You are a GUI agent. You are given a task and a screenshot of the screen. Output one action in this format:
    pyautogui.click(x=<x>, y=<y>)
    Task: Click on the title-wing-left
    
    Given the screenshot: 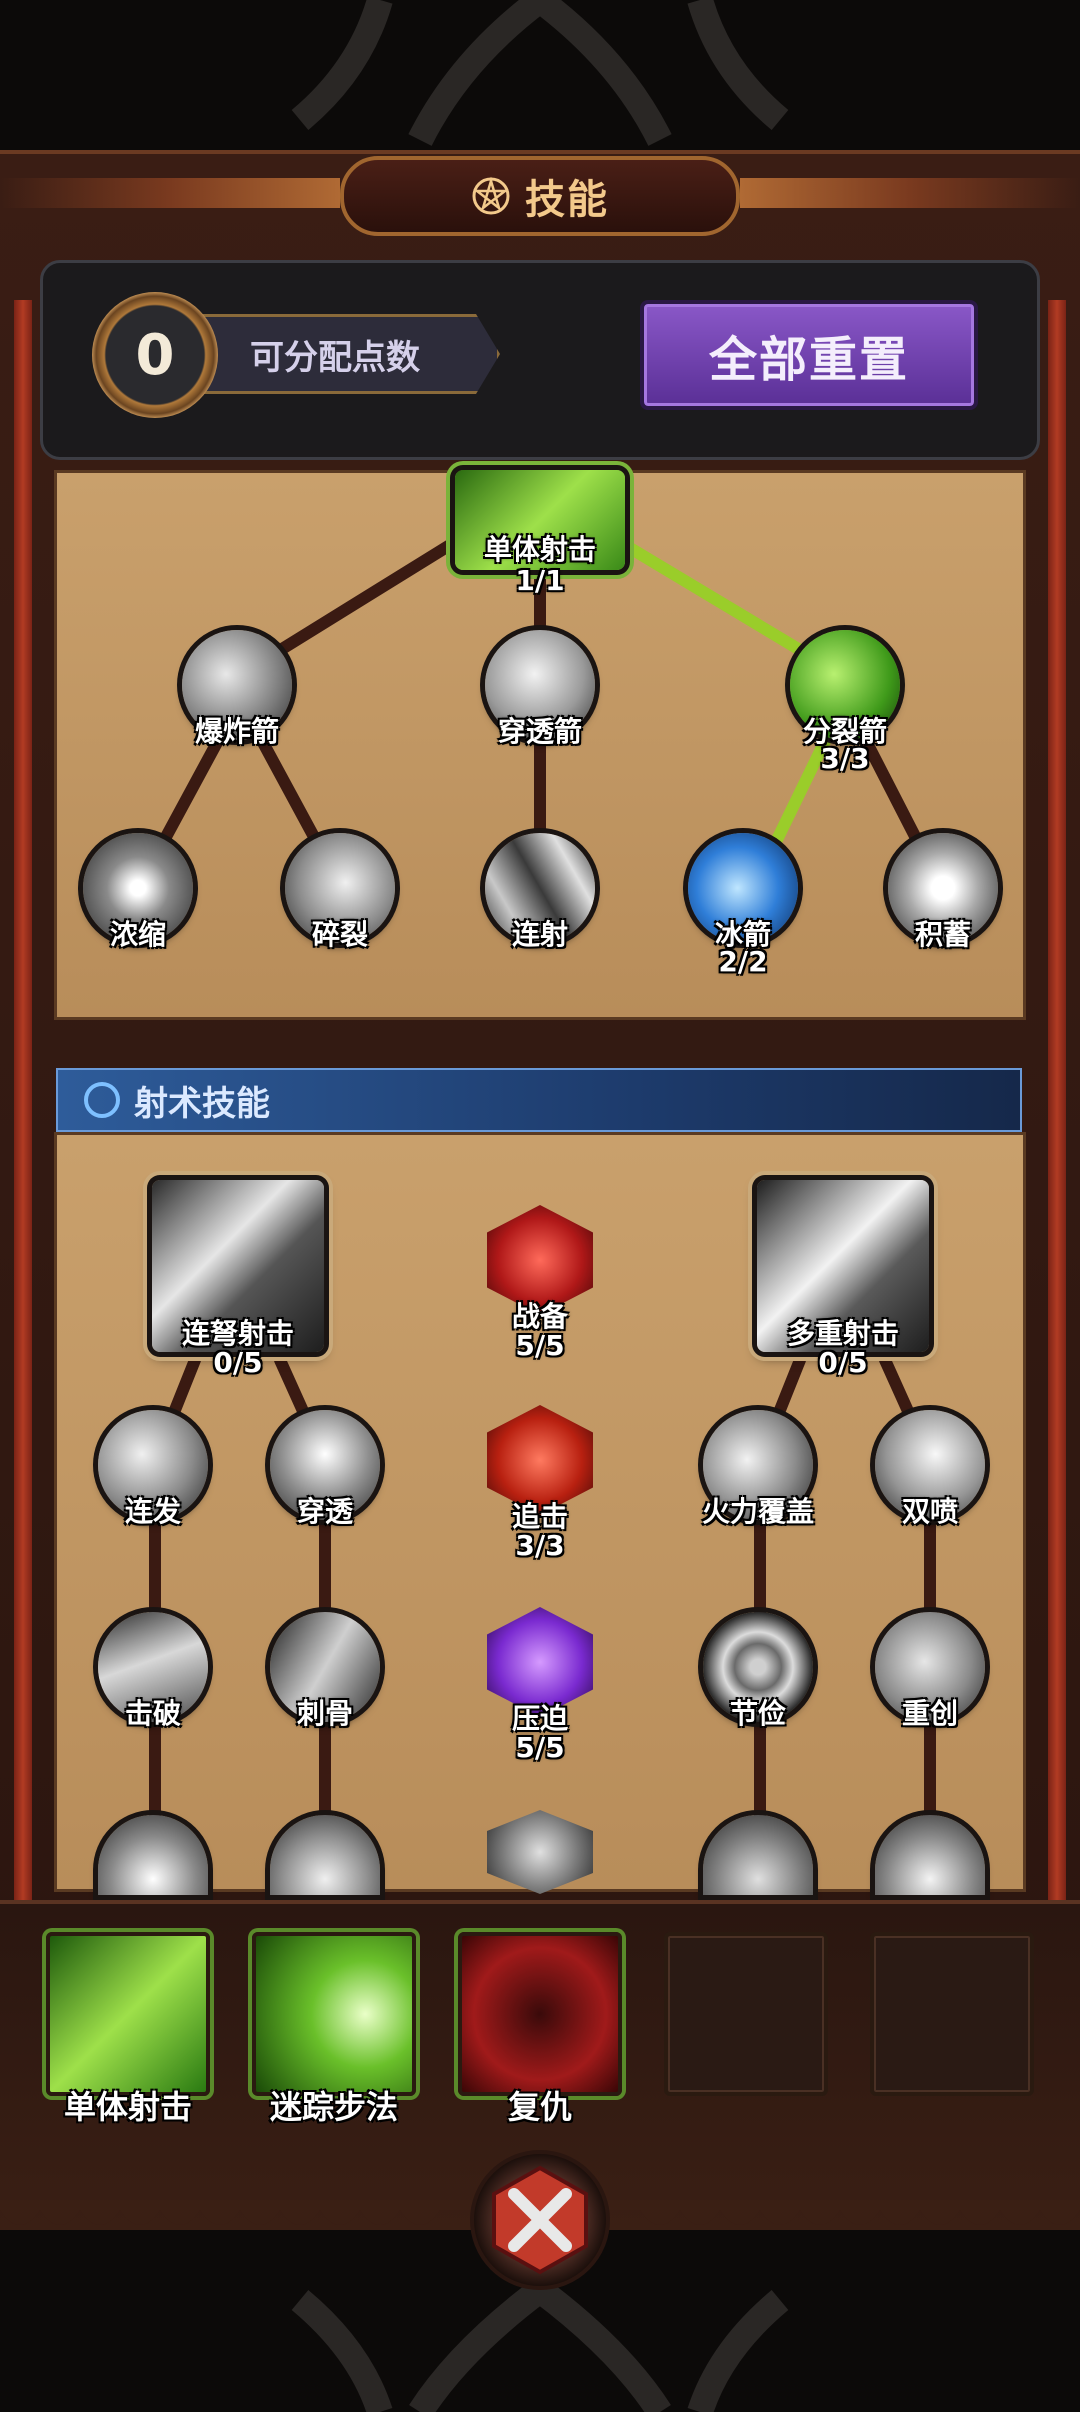 What is the action you would take?
    pyautogui.click(x=170, y=193)
    